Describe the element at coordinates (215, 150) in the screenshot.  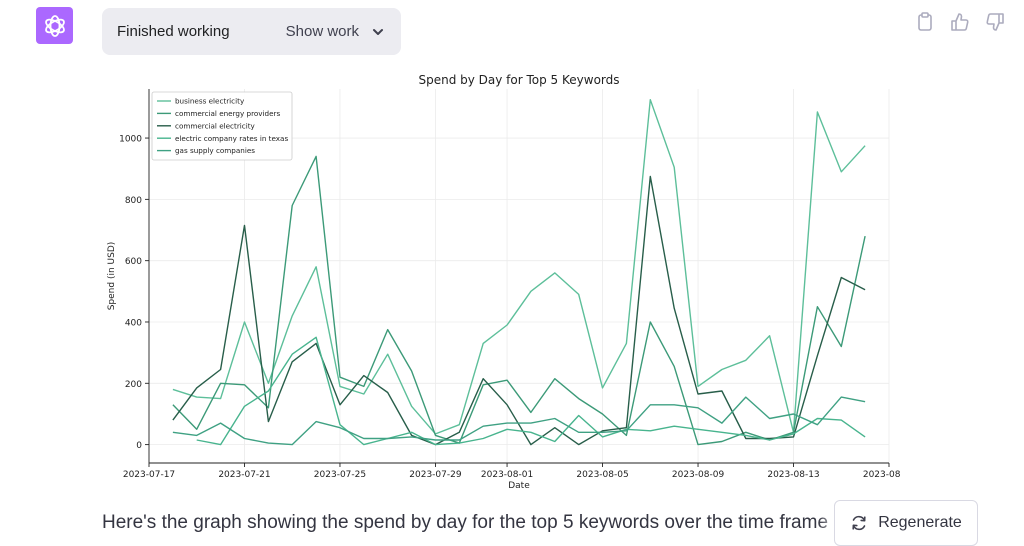
I see `legend-label: gas supply companies` at that location.